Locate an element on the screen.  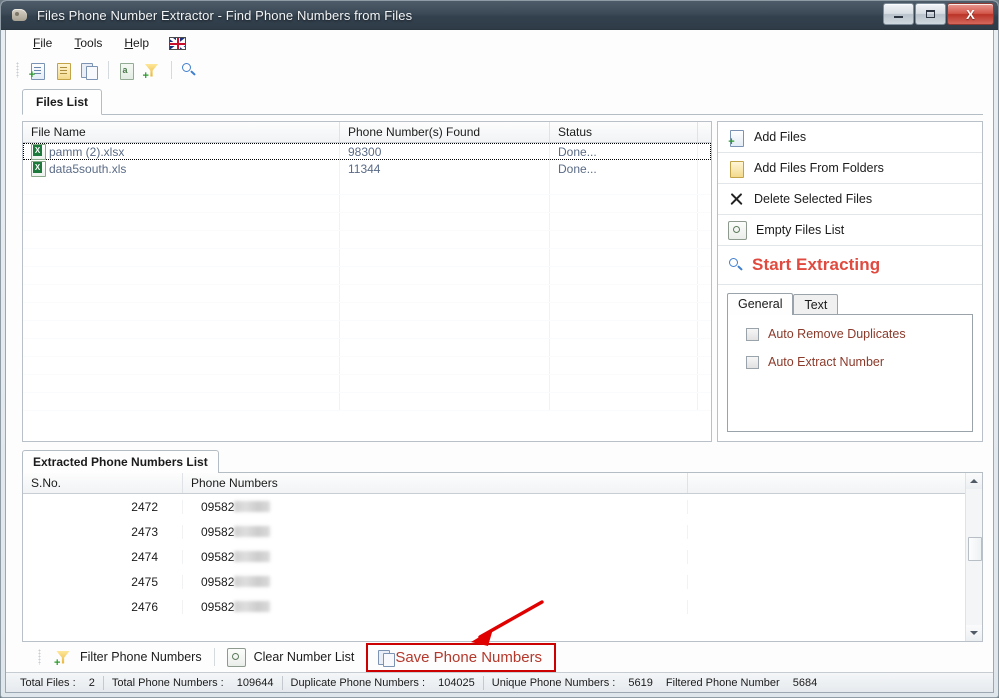
add-files-from-folders-button: Add Files From Folders is located at coordinates (850, 168).